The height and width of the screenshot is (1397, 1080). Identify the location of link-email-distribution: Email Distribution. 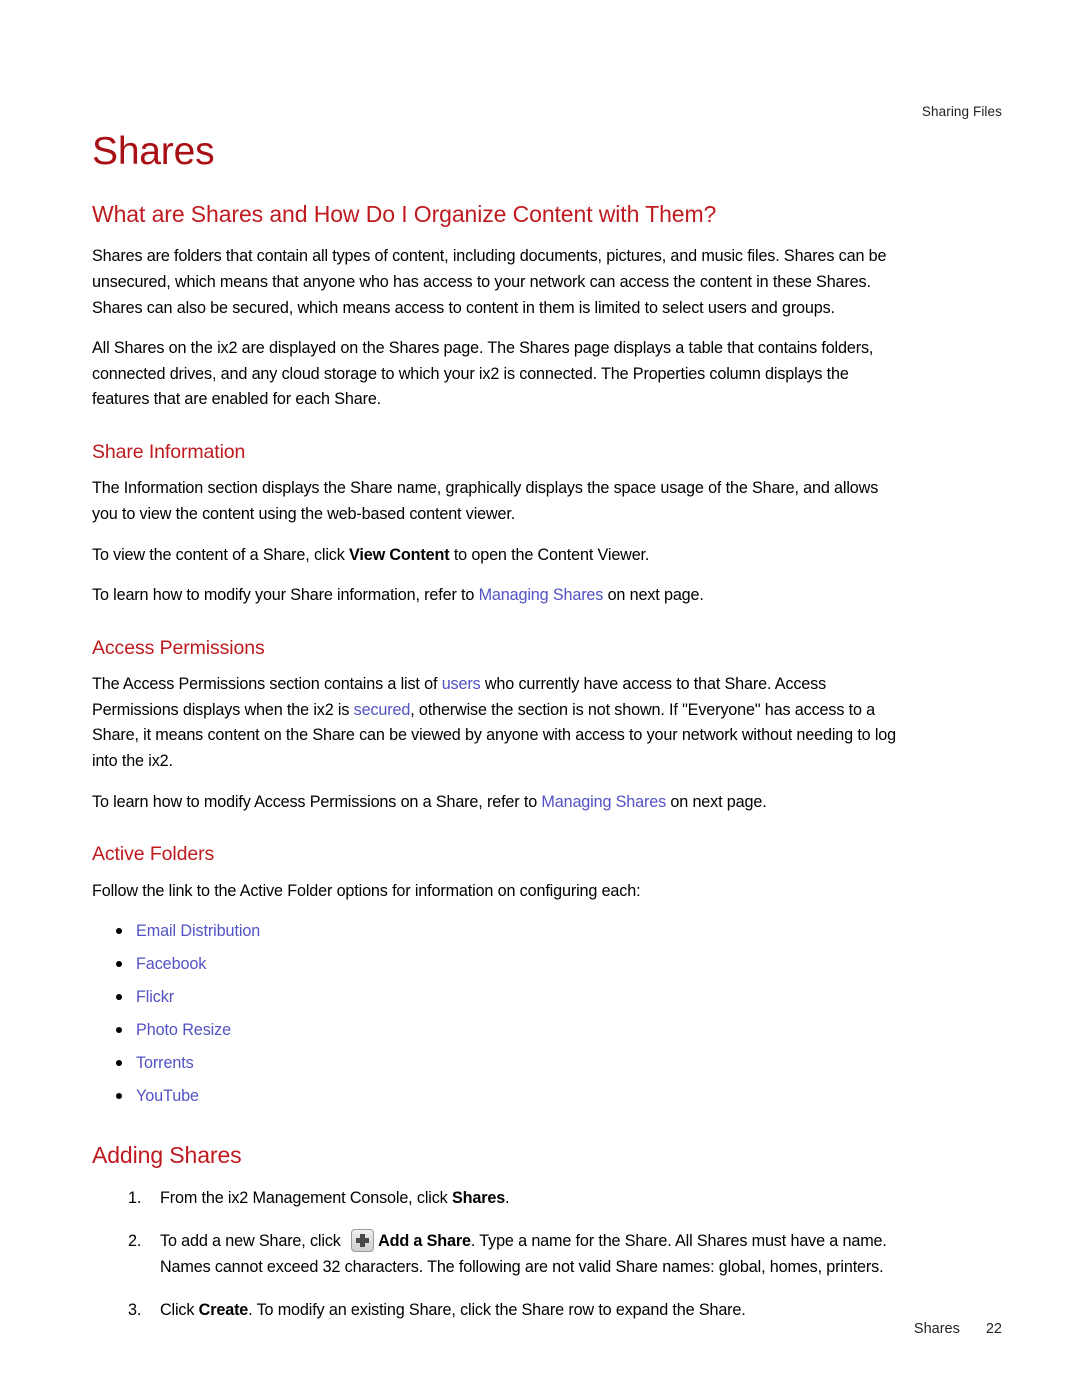
(198, 931).